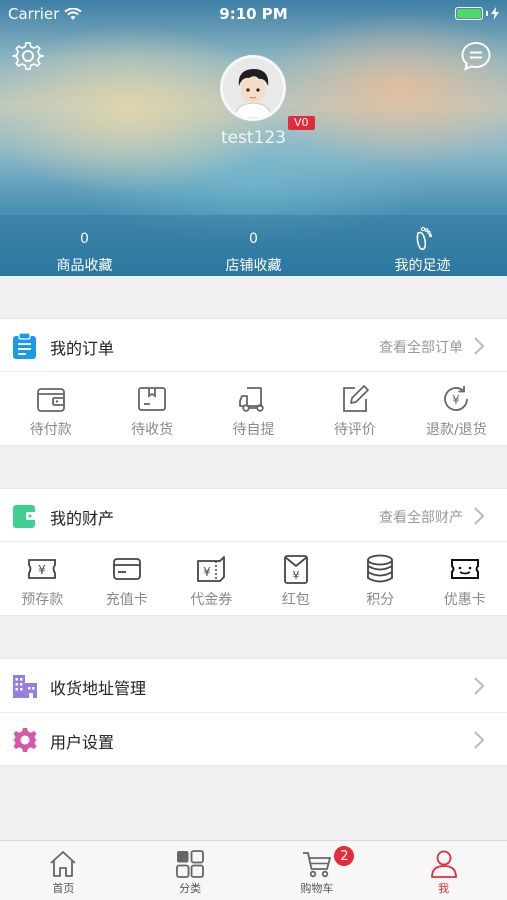 Image resolution: width=507 pixels, height=900 pixels. What do you see at coordinates (24, 346) in the screenshot?
I see `clipboard-icon` at bounding box center [24, 346].